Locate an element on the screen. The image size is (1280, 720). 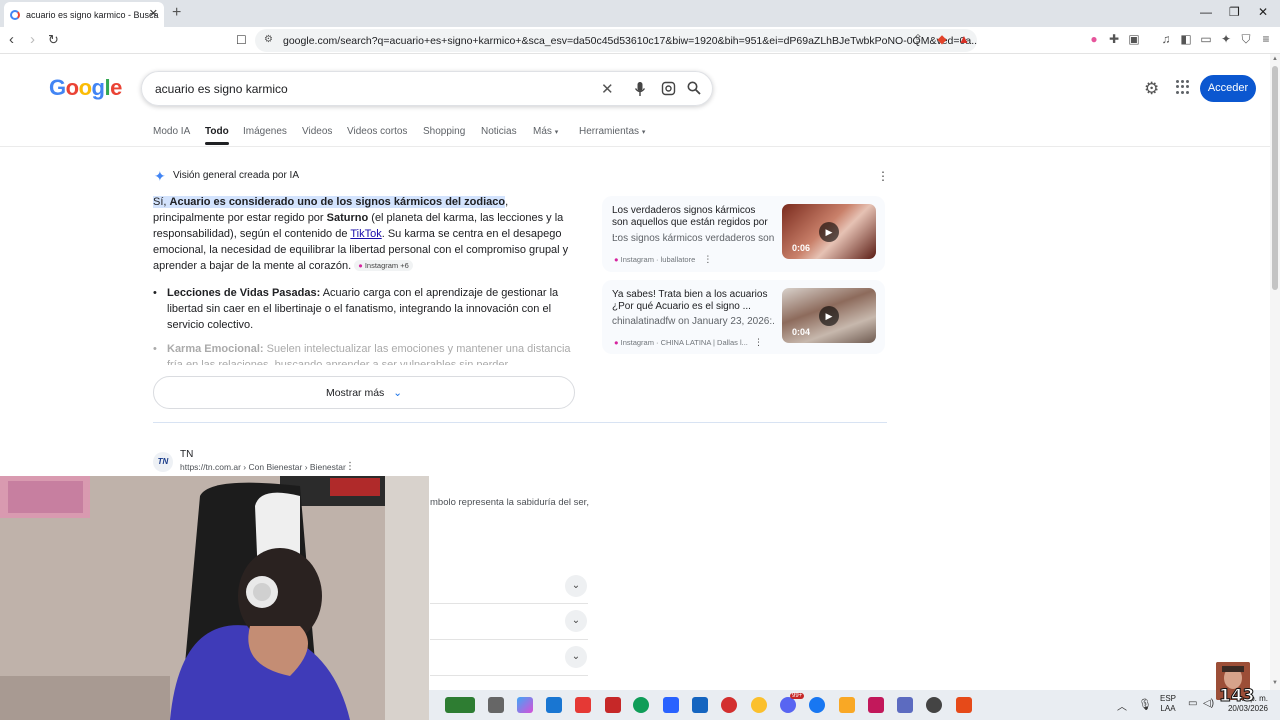
scroll-up-icon: ▲ is located at coordinates (1275, 59).